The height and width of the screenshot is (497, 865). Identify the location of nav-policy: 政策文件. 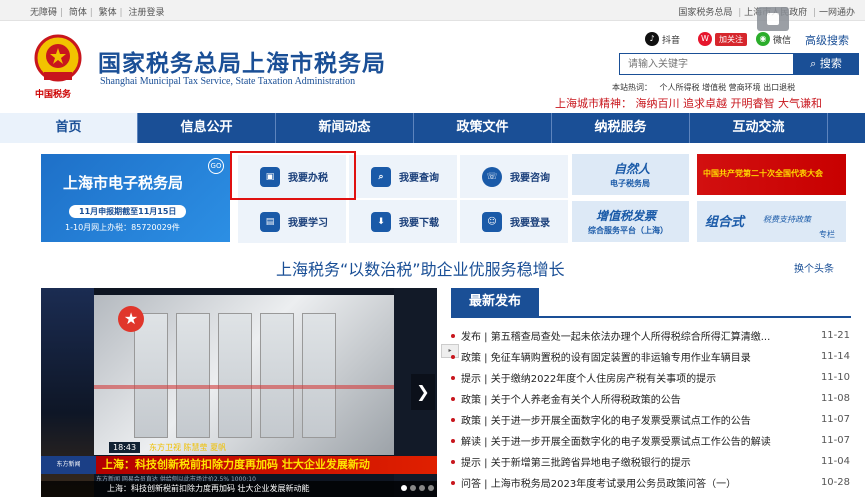
(483, 128).